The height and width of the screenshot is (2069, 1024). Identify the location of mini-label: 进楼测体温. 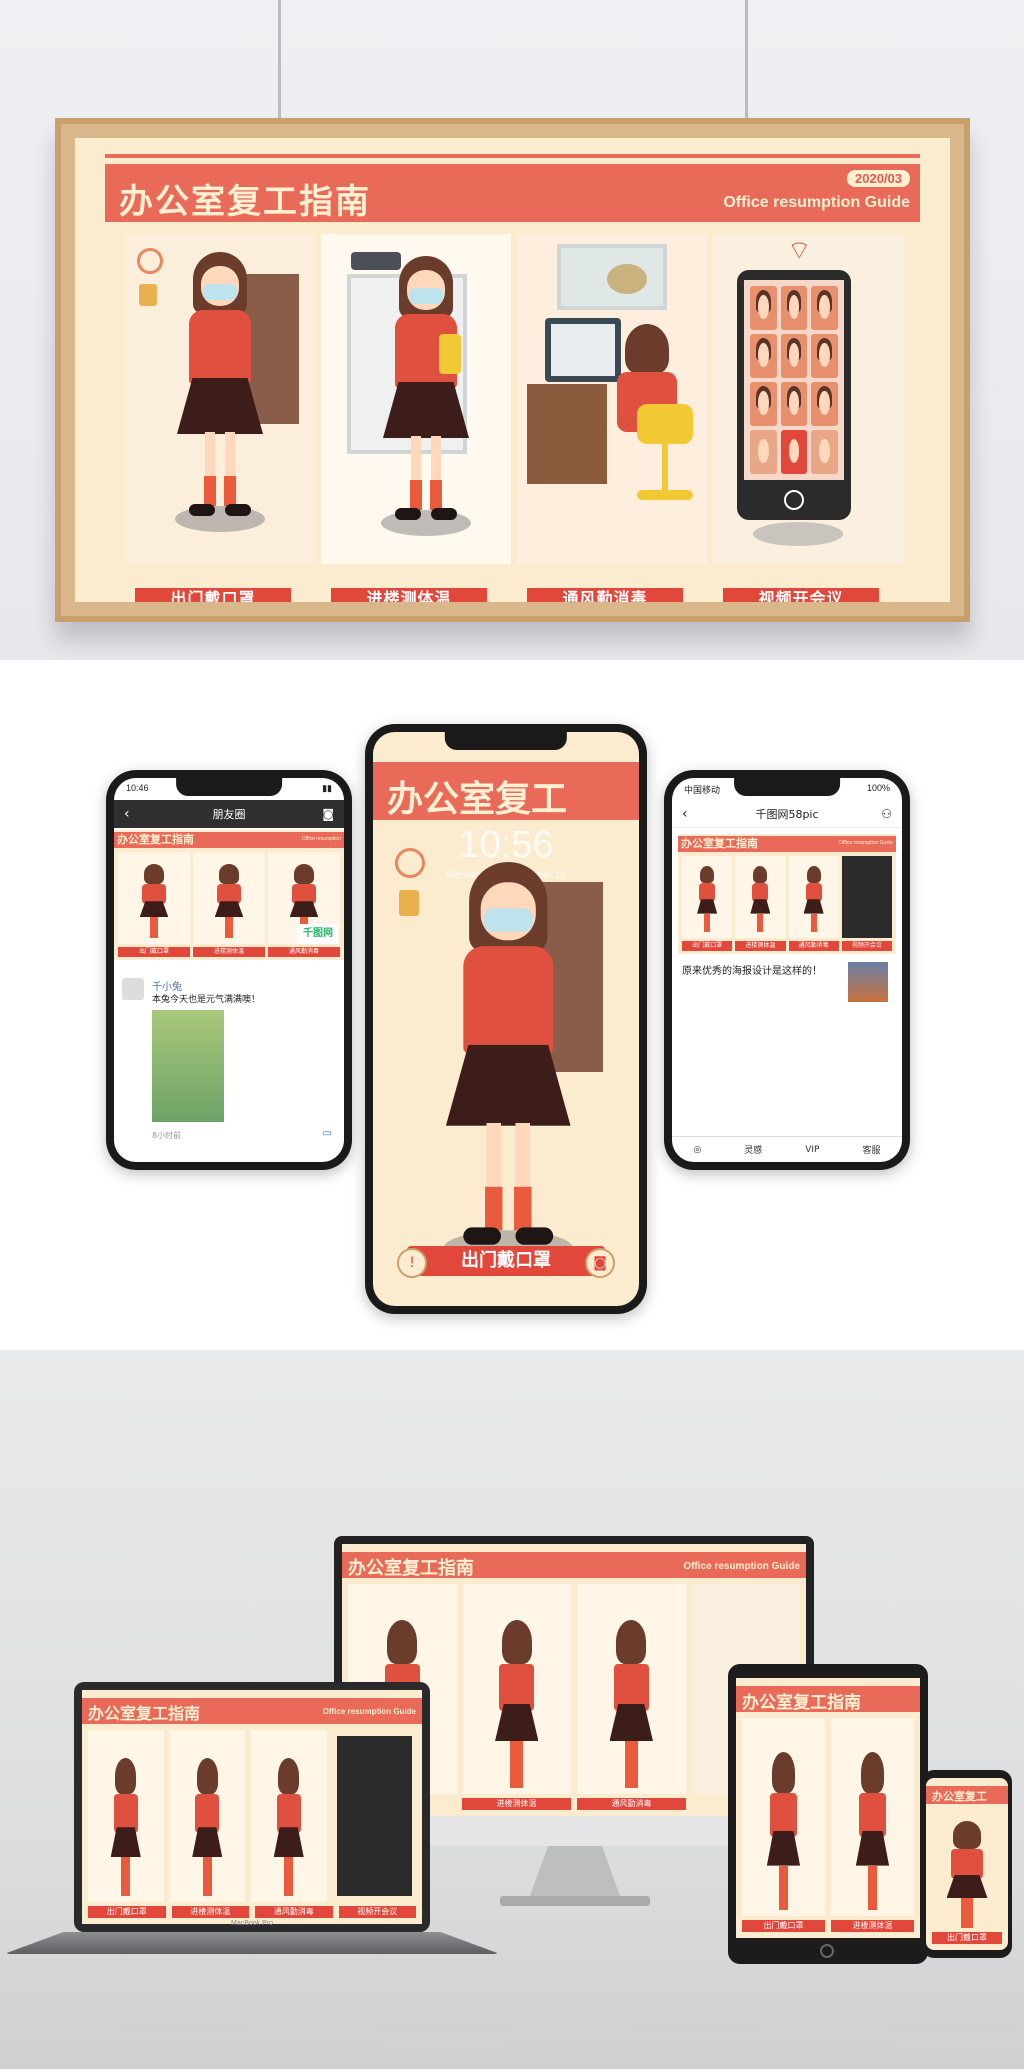
(760, 946).